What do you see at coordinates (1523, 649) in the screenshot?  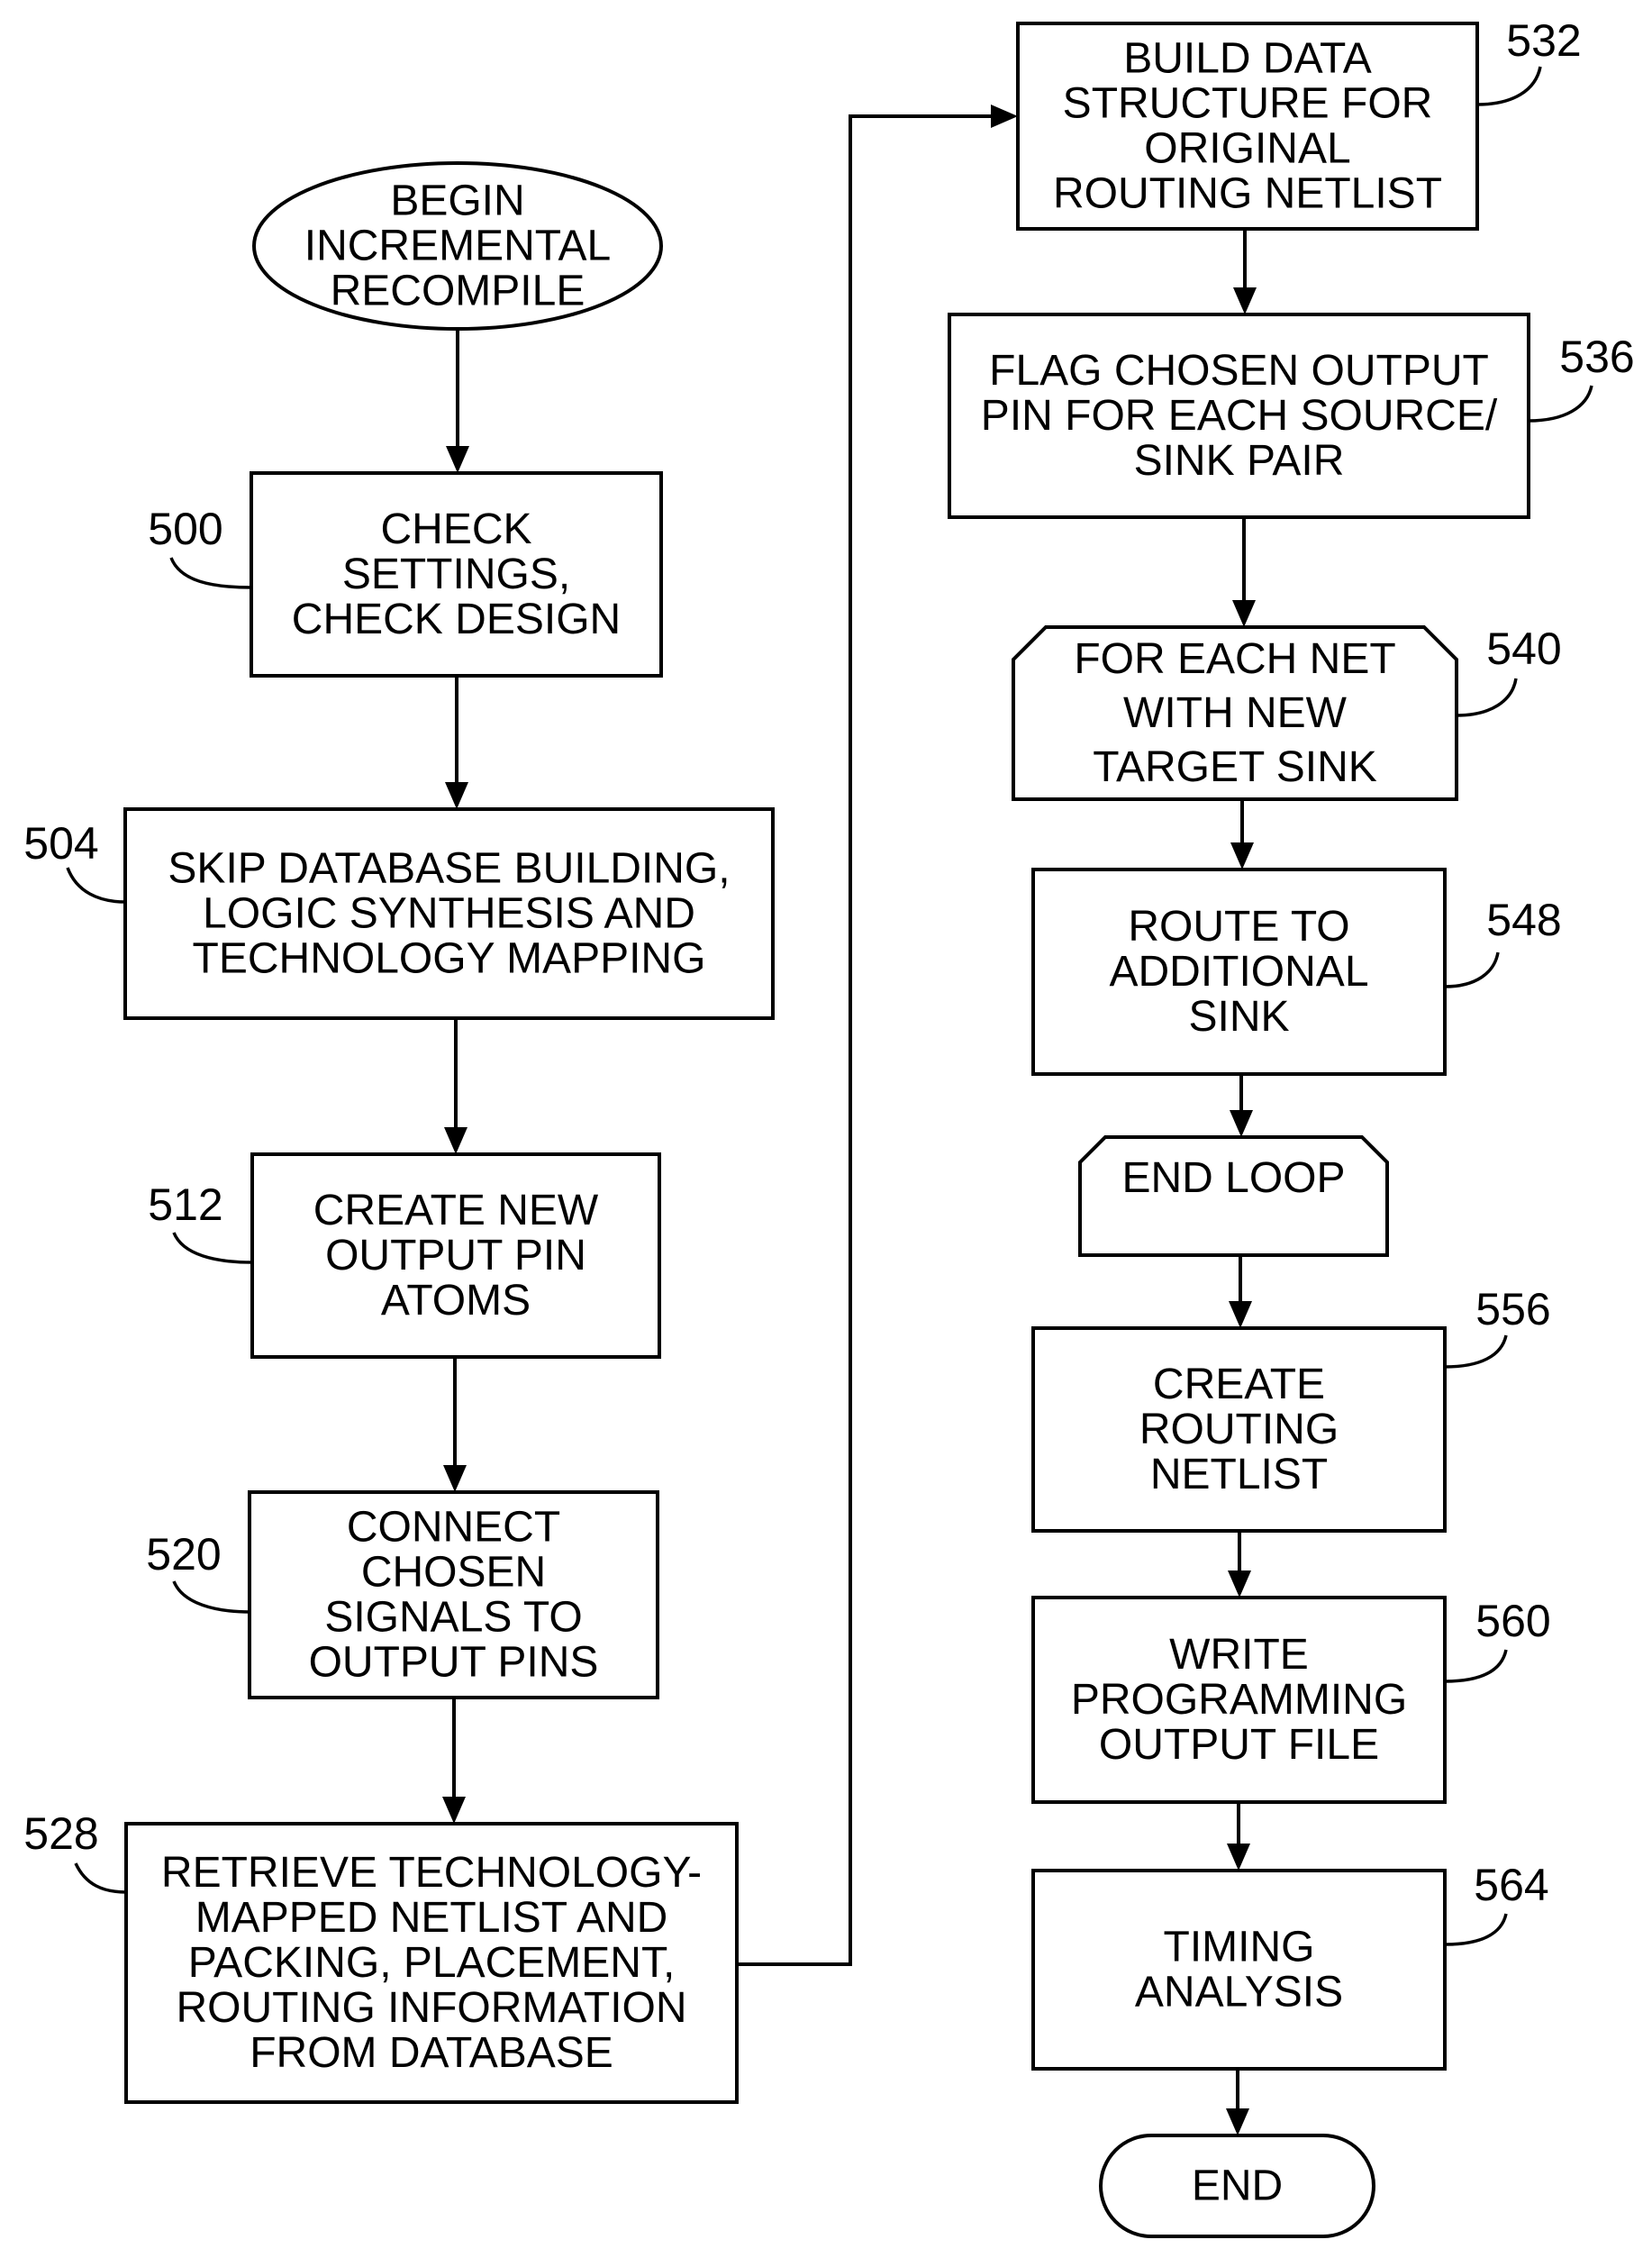 I see `reference-numeral-text: 540` at bounding box center [1523, 649].